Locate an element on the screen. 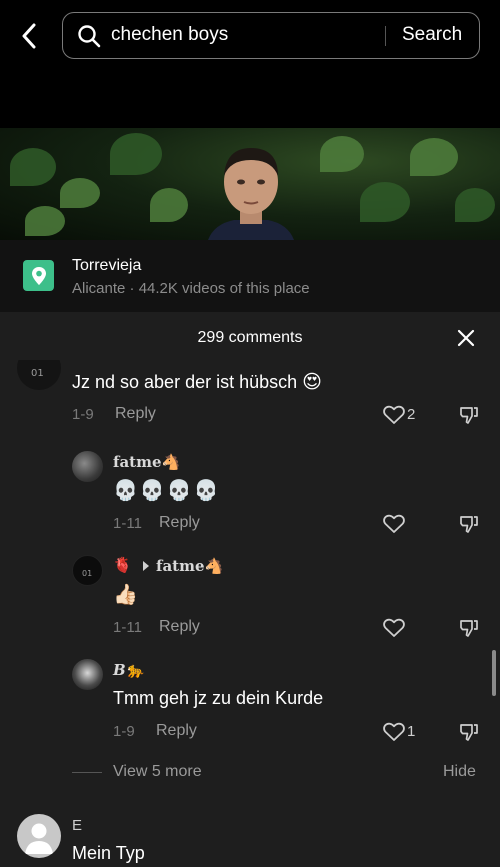 The height and width of the screenshot is (867, 500). comment-username: fatme🐴 is located at coordinates (146, 462).